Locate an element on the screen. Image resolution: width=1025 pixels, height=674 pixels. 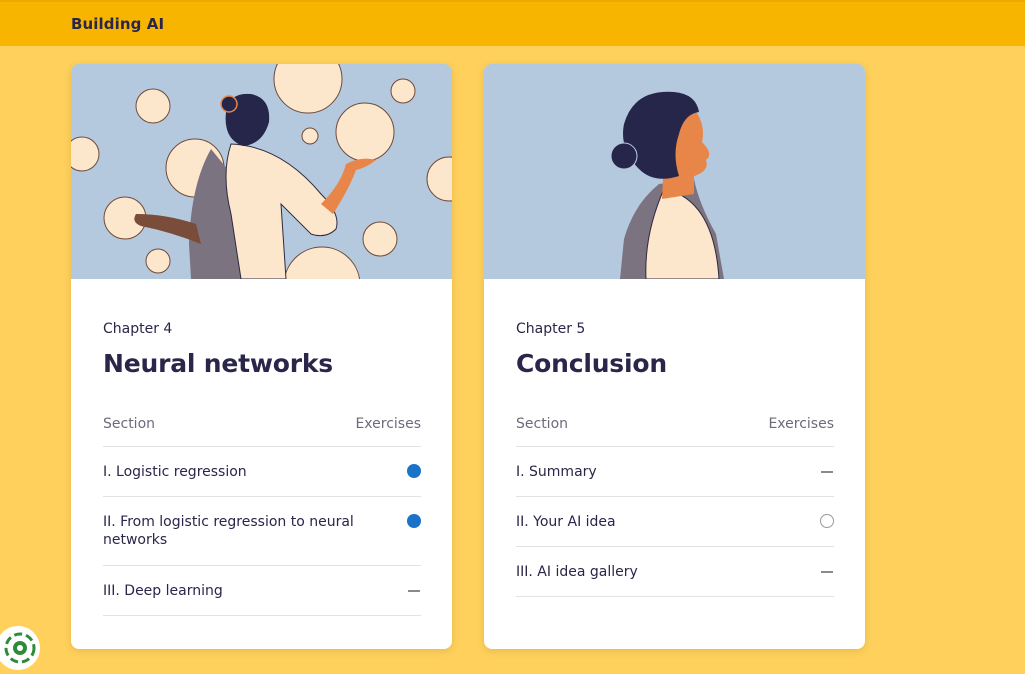
section-row: III. Deep learning is located at coordinates (262, 591).